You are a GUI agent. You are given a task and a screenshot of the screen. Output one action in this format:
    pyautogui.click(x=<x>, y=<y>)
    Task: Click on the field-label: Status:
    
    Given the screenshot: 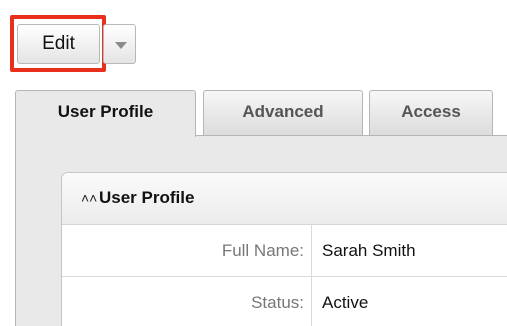 What is the action you would take?
    pyautogui.click(x=277, y=302)
    